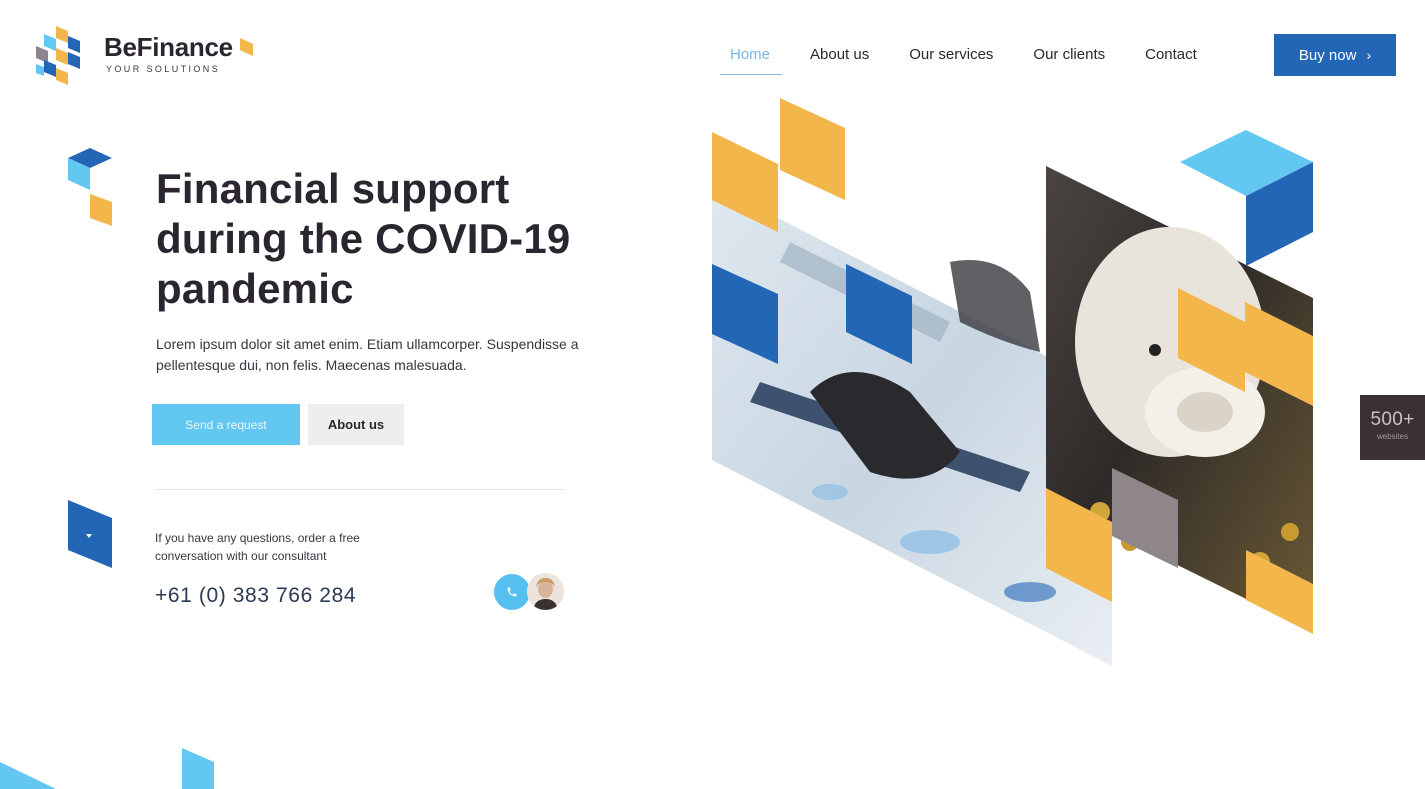  Describe the element at coordinates (1171, 59) in the screenshot. I see `nav-contact: Contact` at that location.